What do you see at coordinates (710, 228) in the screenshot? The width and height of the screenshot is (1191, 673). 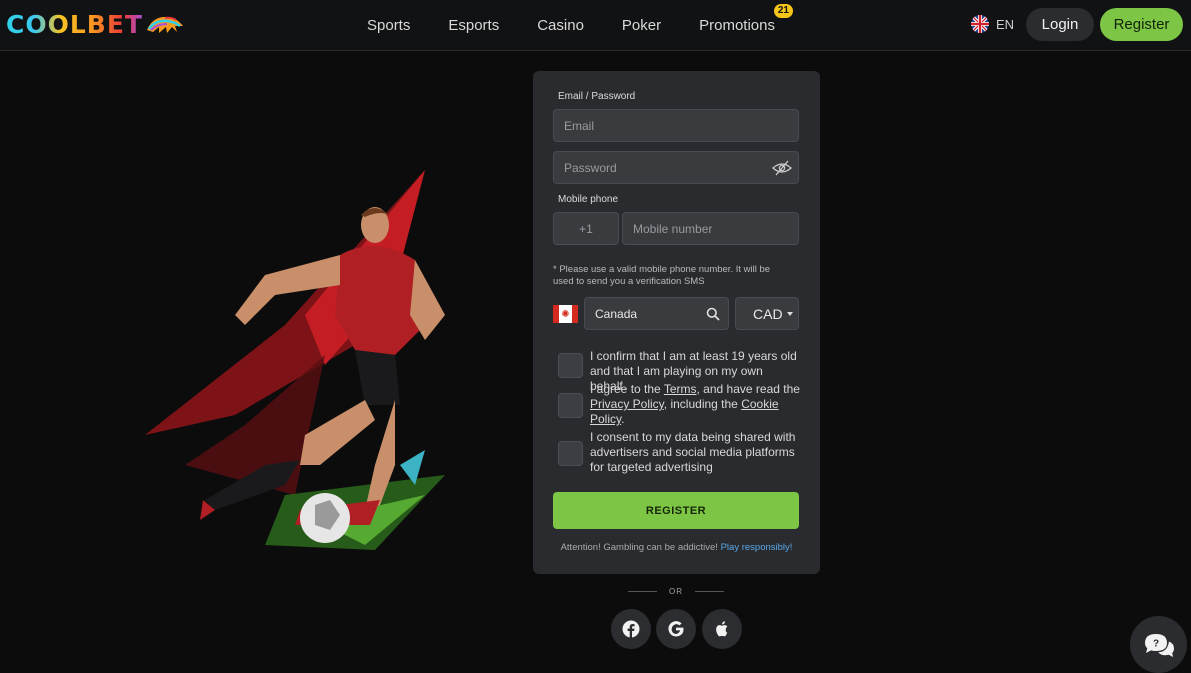 I see `mobile-number-input: Mobile number` at bounding box center [710, 228].